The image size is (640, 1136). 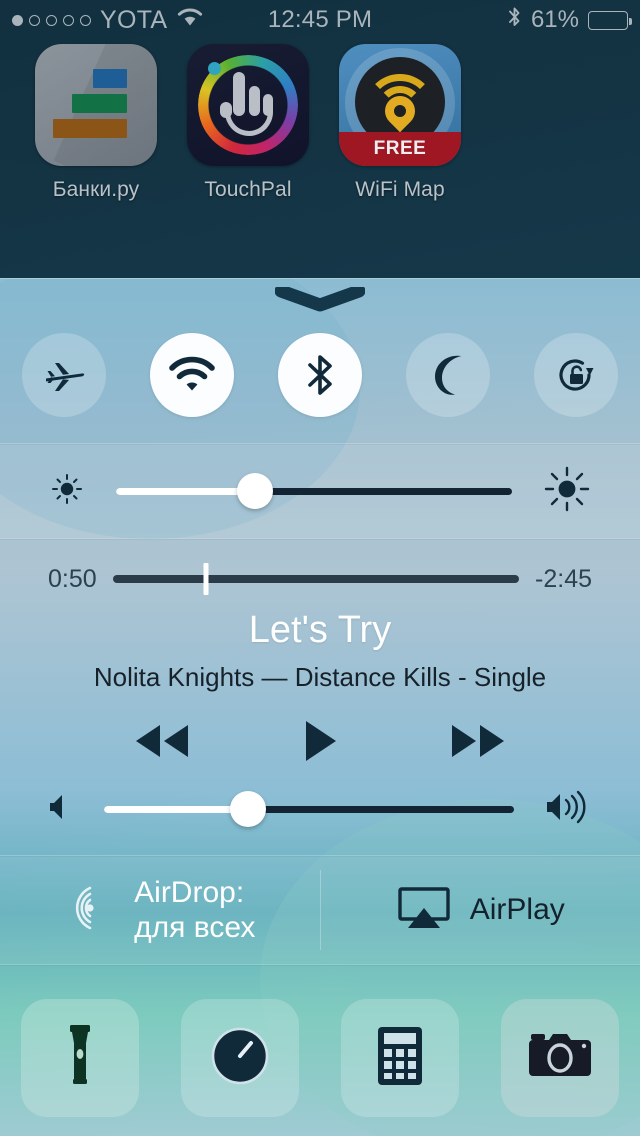 I want to click on playback-progress-bar, so click(x=316, y=579).